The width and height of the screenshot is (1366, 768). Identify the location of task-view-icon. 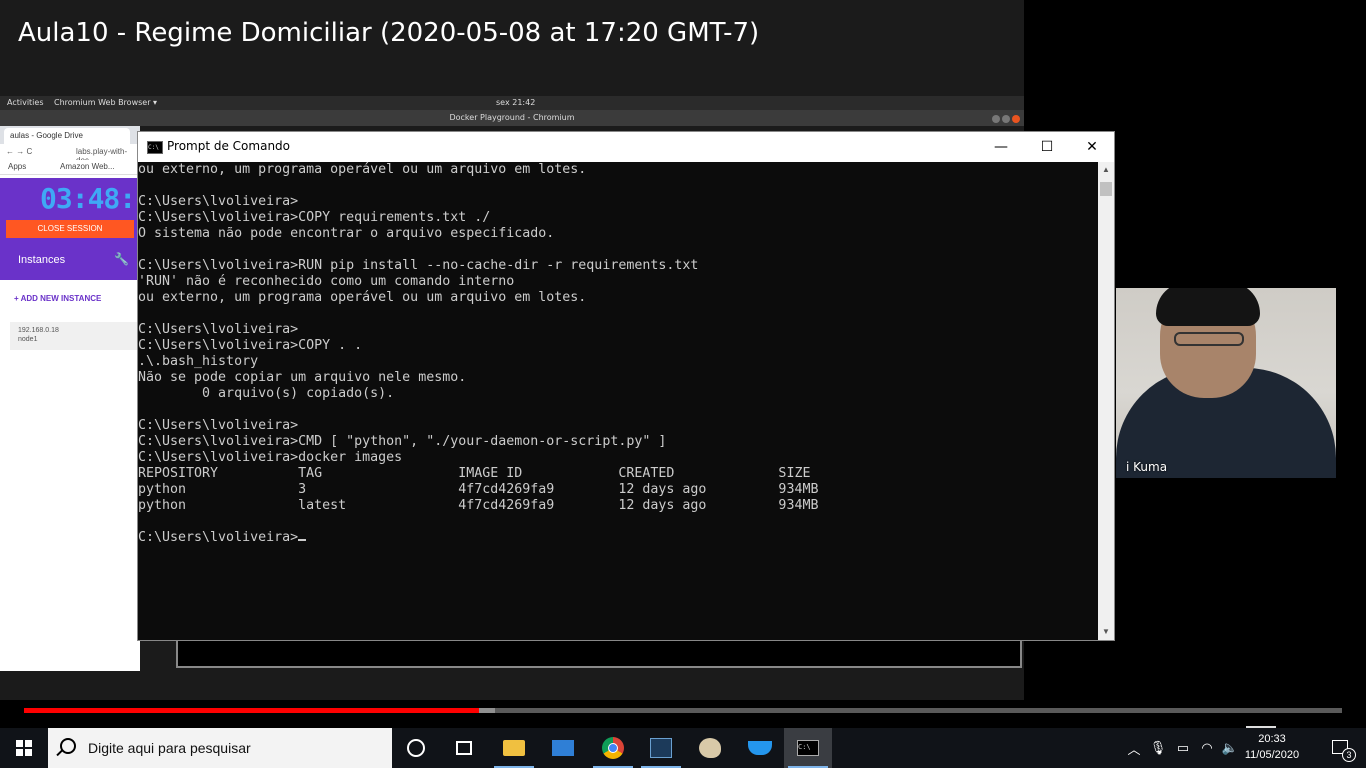
(464, 748).